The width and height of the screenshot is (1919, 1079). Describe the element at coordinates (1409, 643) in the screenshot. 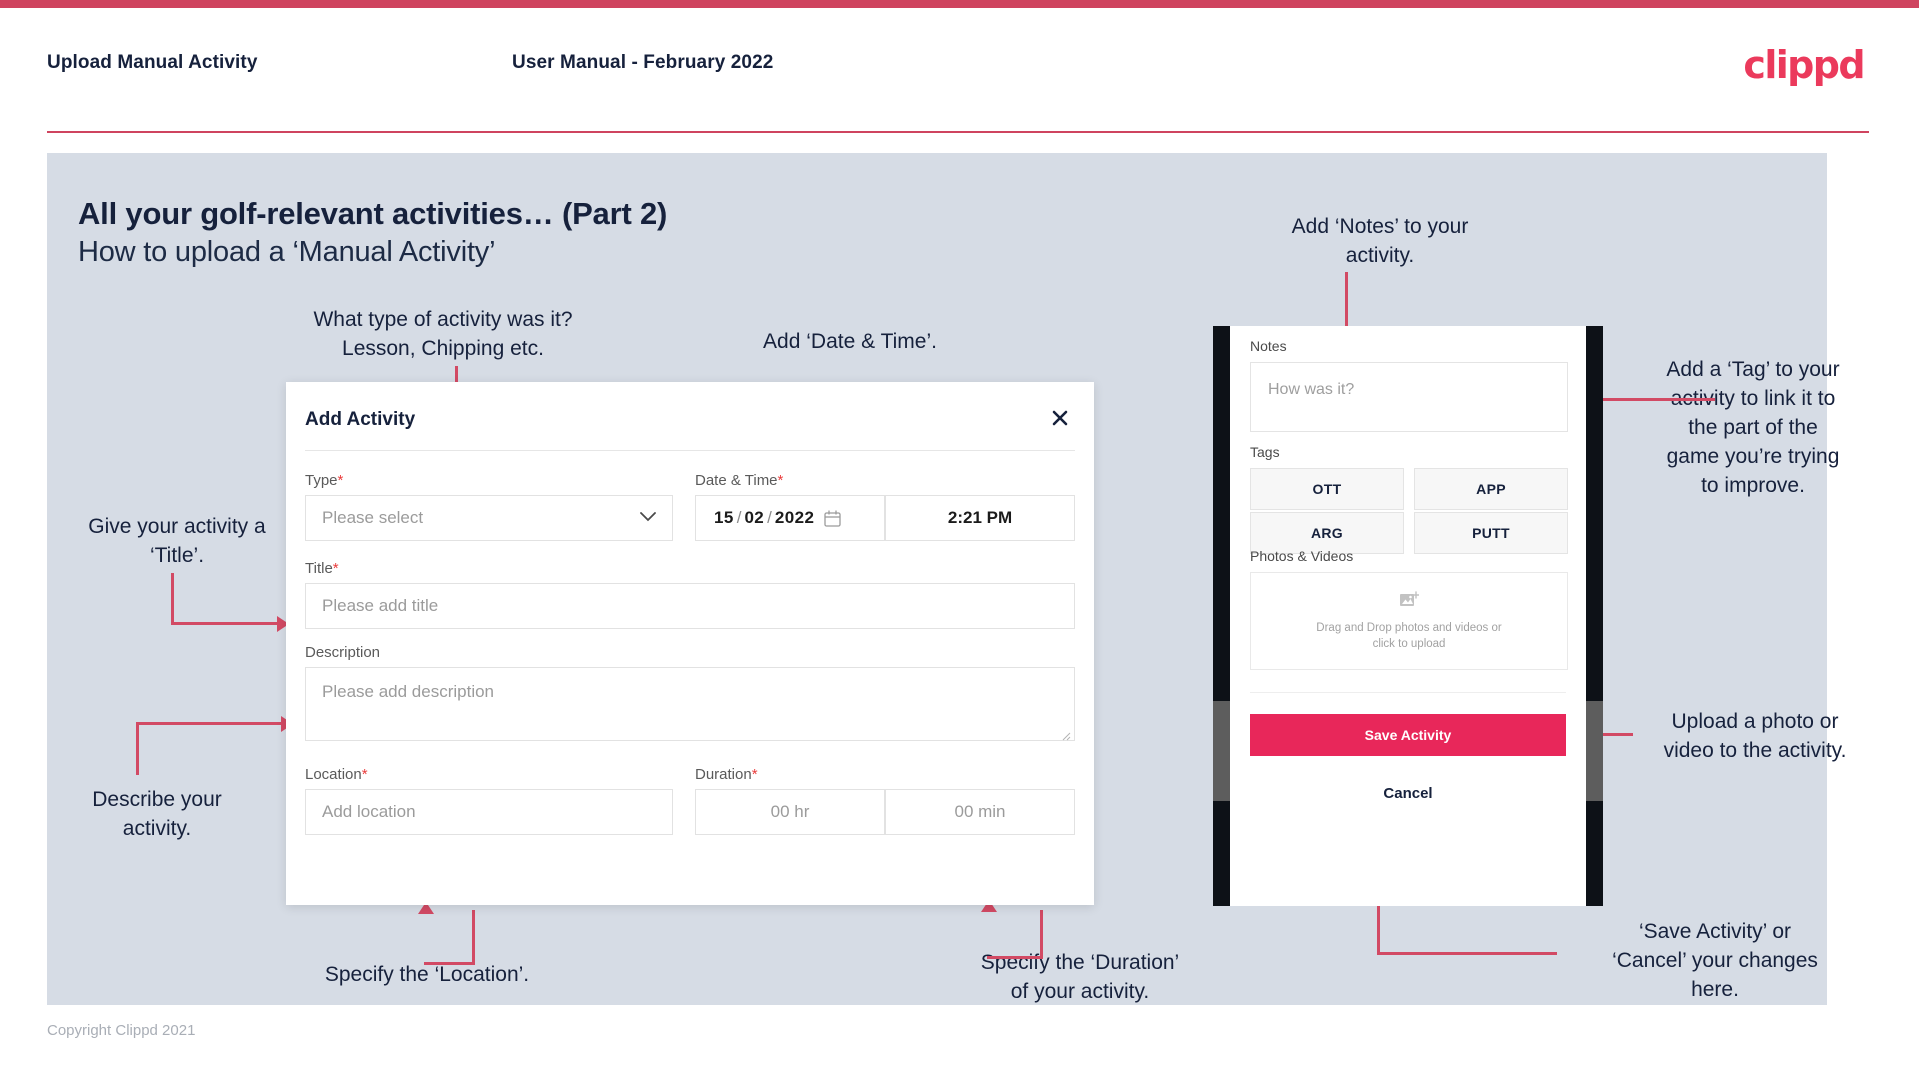

I see `photo-upload-line-2: click to upload` at that location.